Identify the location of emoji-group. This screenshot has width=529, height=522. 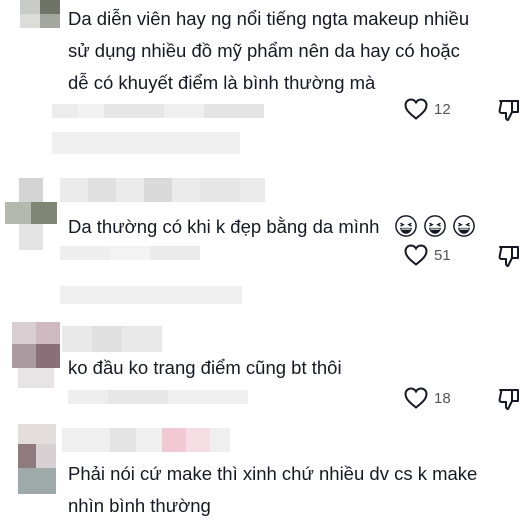
(431, 226).